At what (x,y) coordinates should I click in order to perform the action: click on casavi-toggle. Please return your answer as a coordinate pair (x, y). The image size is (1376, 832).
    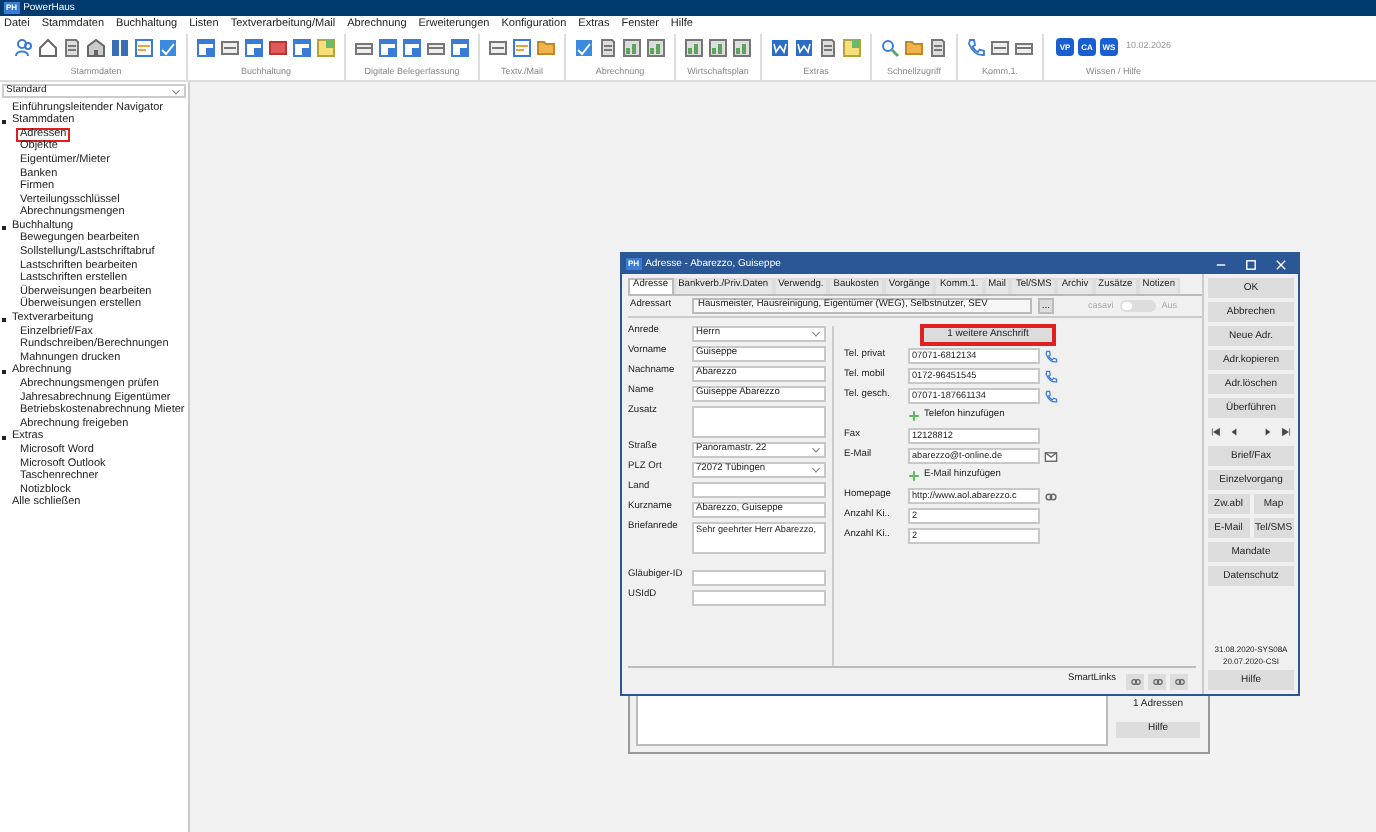
    Looking at the image, I should click on (1137, 306).